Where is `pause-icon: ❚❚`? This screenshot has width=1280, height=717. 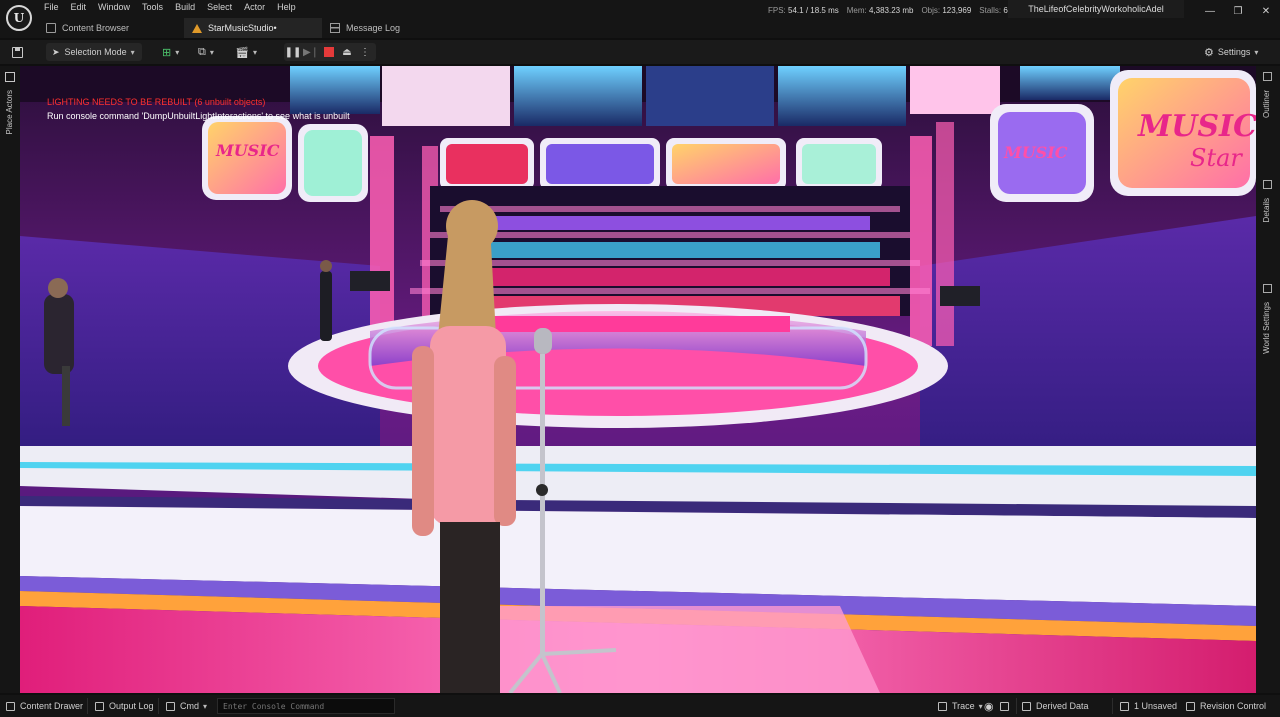 pause-icon: ❚❚ is located at coordinates (293, 52).